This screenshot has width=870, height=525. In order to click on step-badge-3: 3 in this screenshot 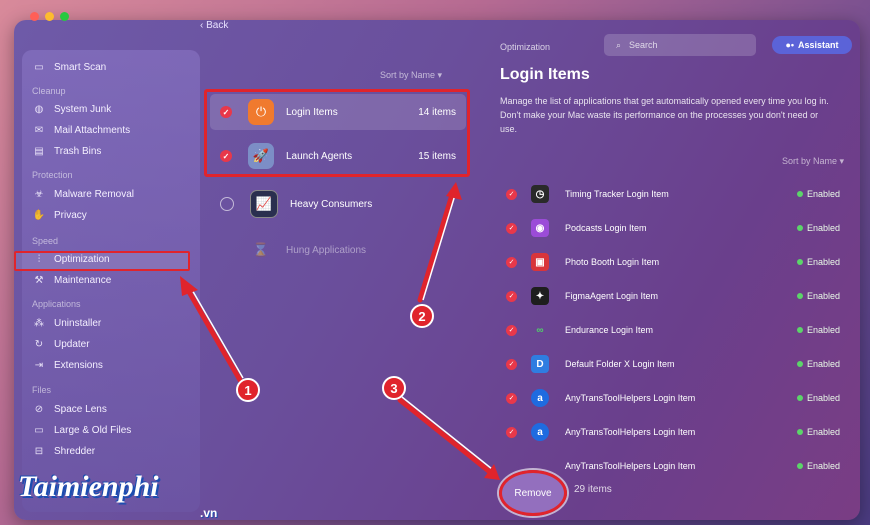, I will do `click(394, 388)`.